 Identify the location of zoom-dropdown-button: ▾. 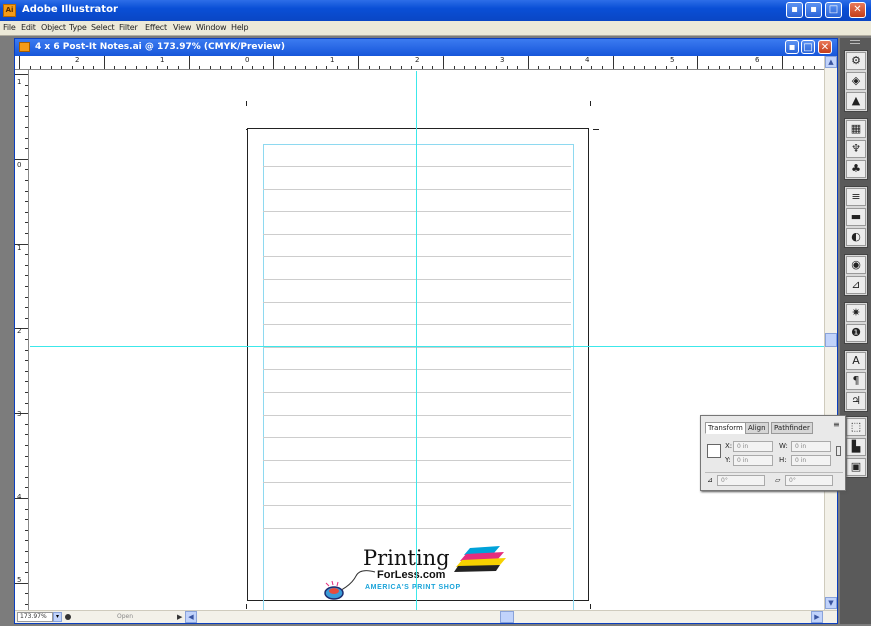
(57, 617).